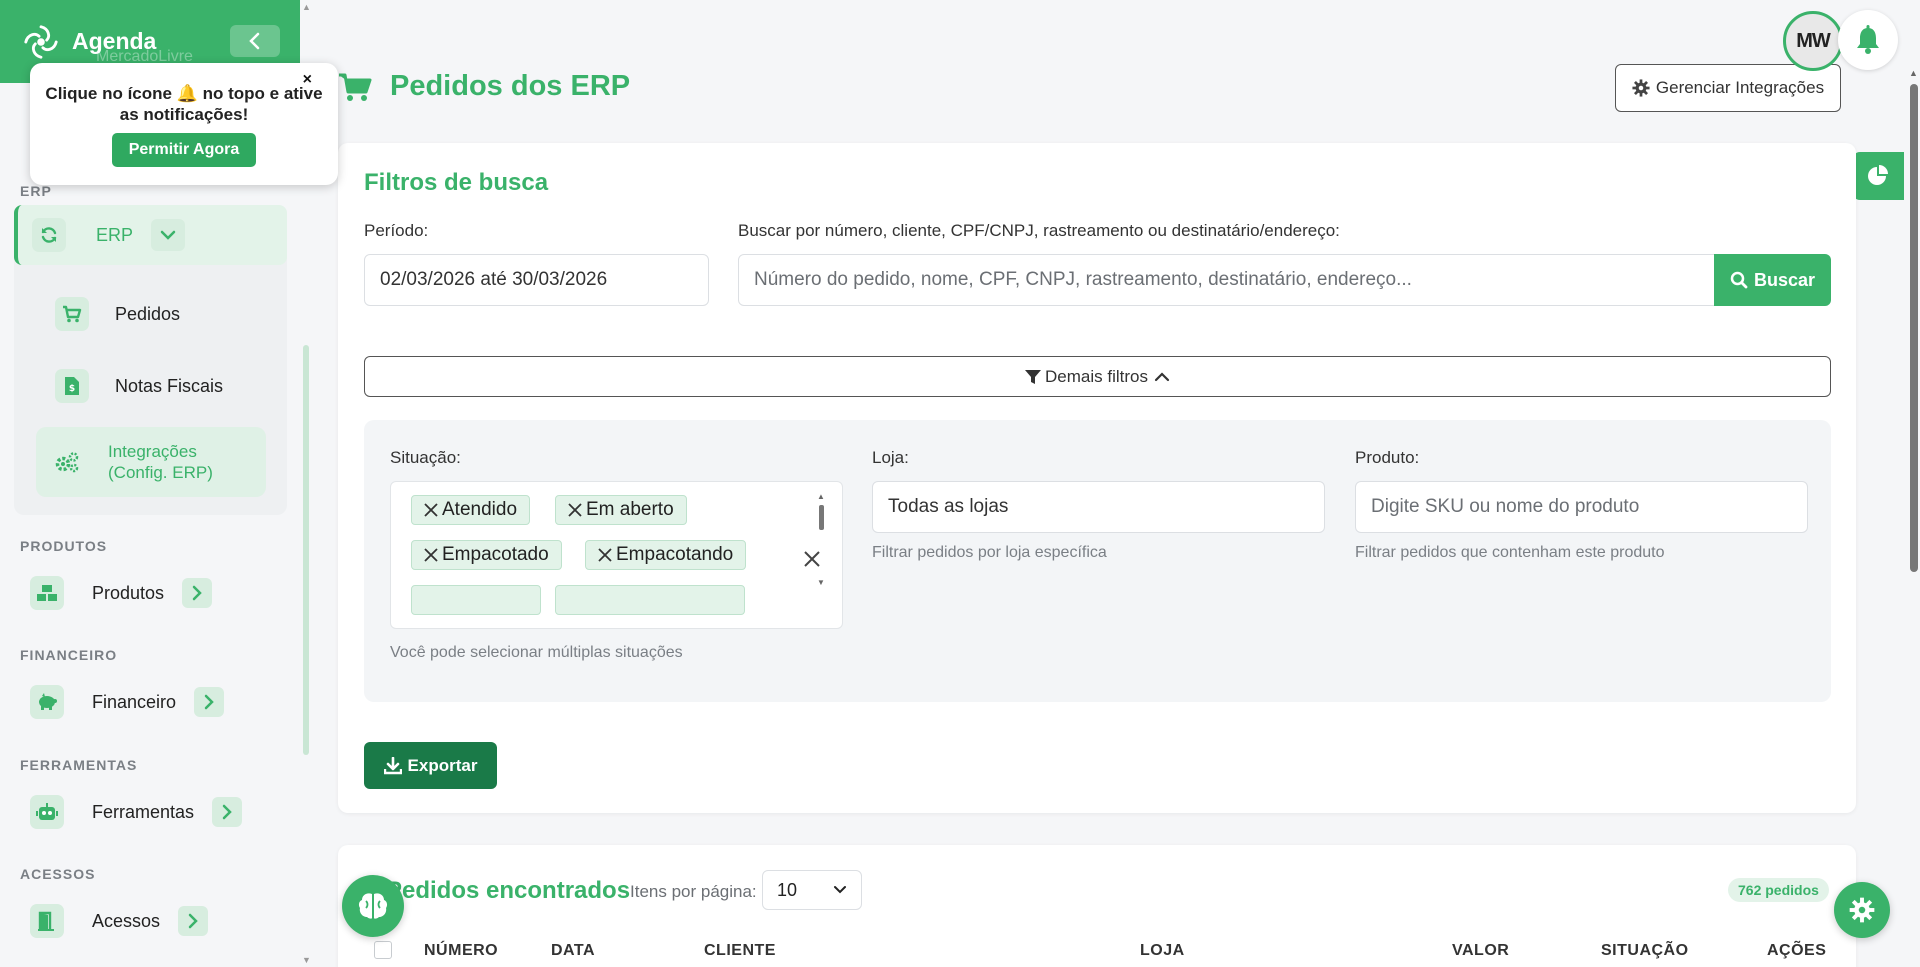 The image size is (1920, 967). I want to click on page-scrollbar-thumb, so click(1914, 328).